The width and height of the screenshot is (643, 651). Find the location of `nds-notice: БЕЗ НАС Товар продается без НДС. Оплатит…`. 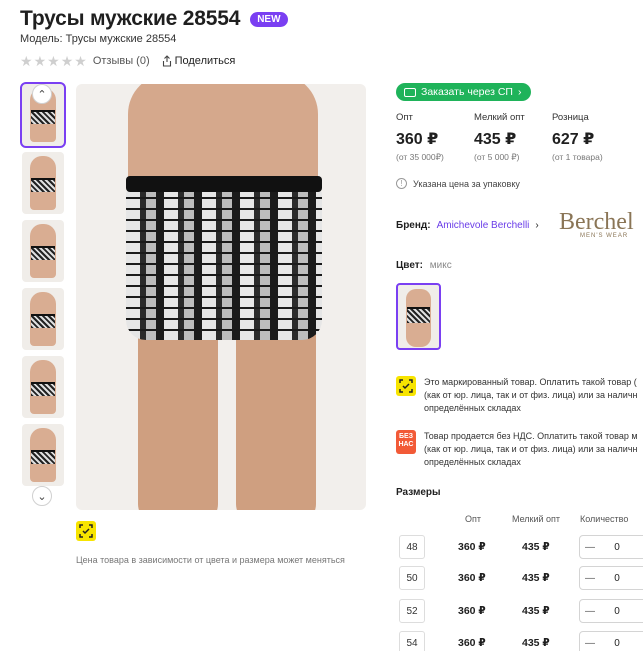

nds-notice: БЕЗ НАС Товар продается без НДС. Оплатит… is located at coordinates (519, 449).